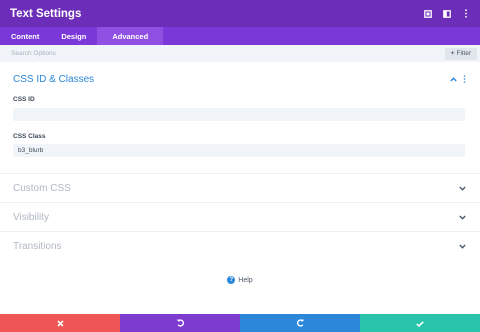 The width and height of the screenshot is (480, 332). I want to click on plus-icon: +, so click(452, 53).